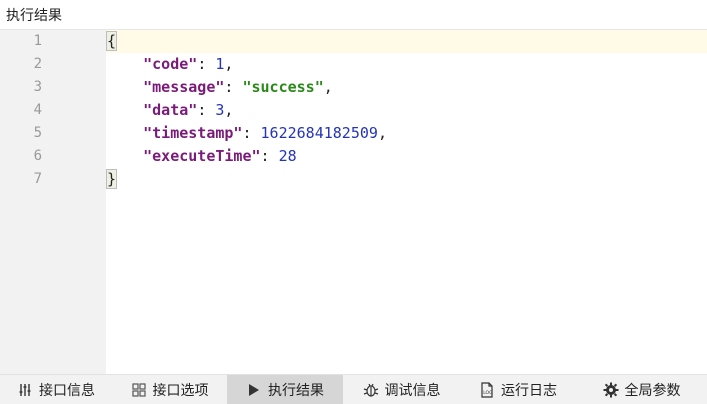  Describe the element at coordinates (652, 389) in the screenshot. I see `tab-label: 全局参数` at that location.